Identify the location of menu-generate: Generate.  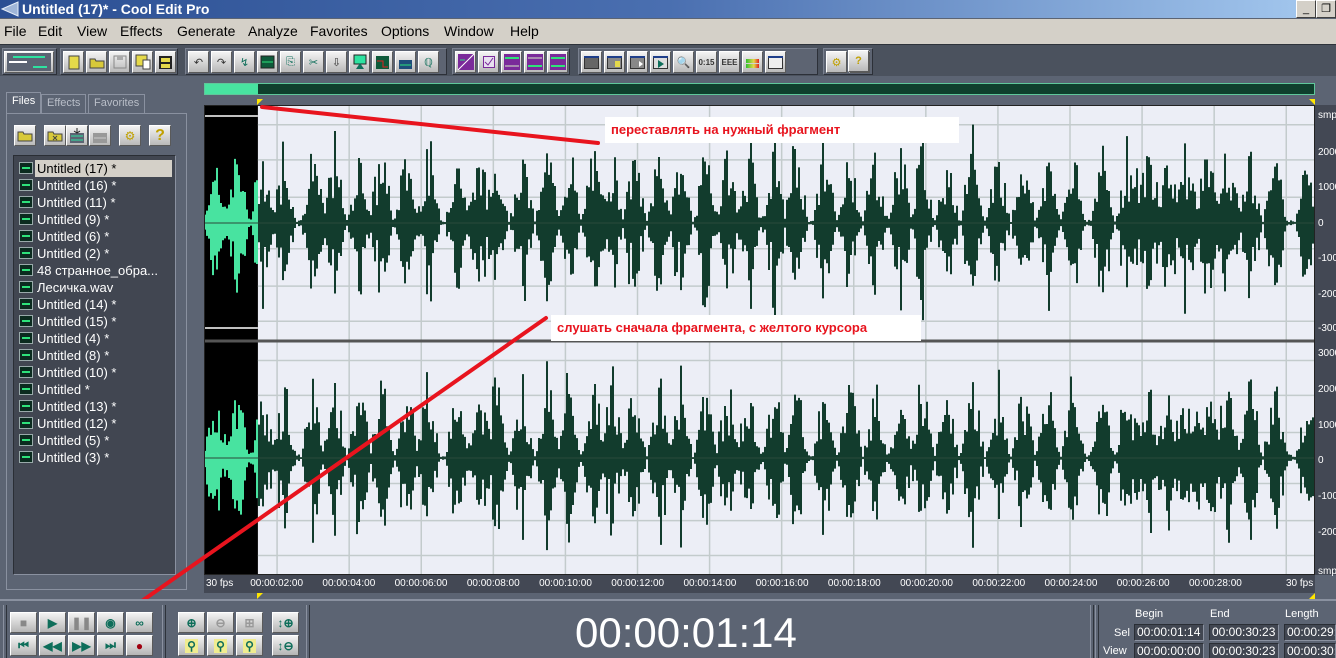
(206, 31).